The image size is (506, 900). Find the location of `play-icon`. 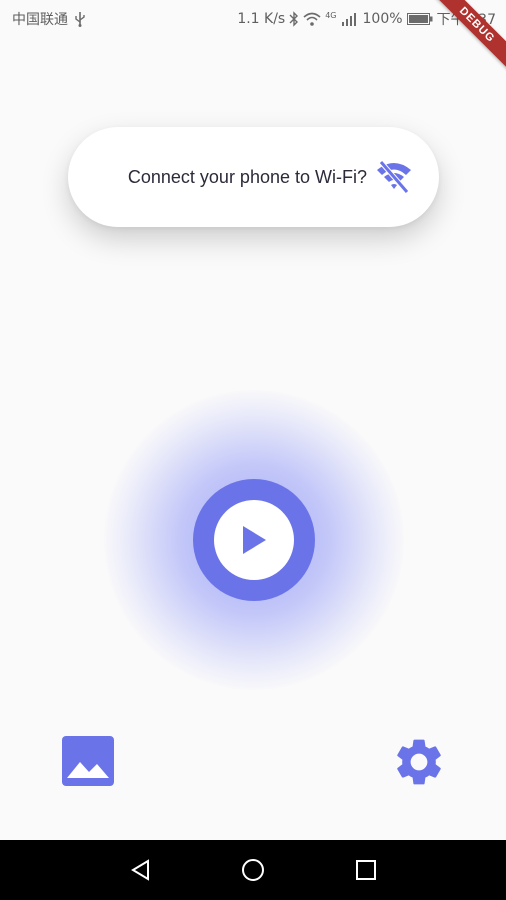

play-icon is located at coordinates (254, 540).